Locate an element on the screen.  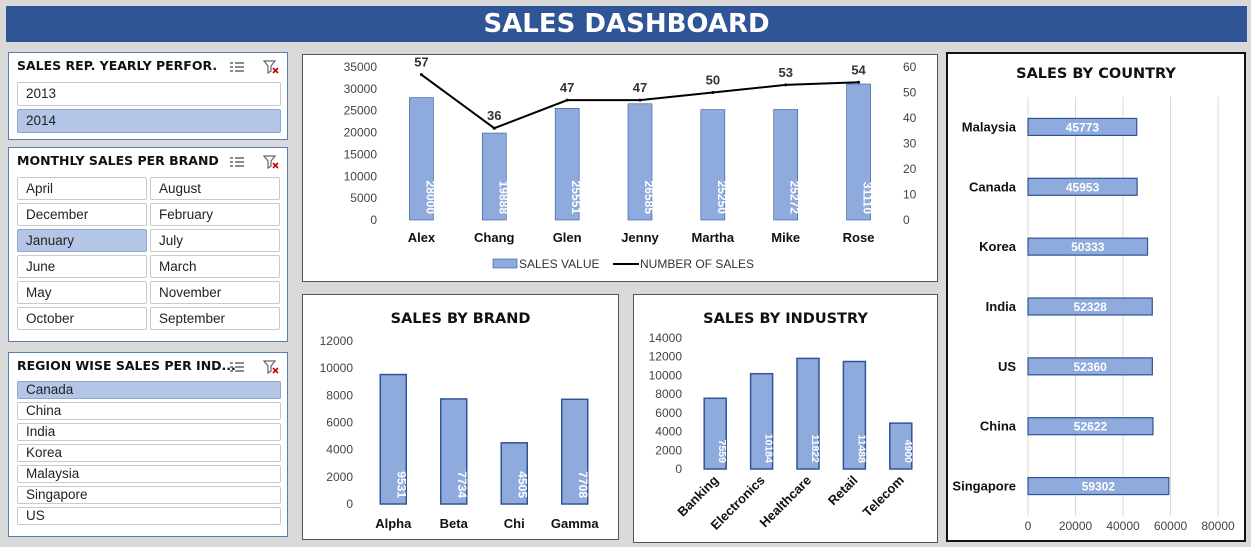
slicer-item-october: October is located at coordinates (82, 318).